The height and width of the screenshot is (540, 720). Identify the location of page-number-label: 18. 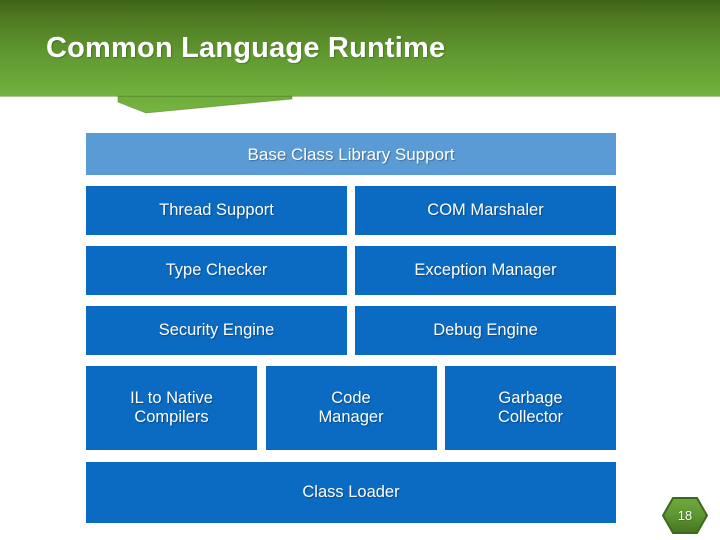
(685, 515).